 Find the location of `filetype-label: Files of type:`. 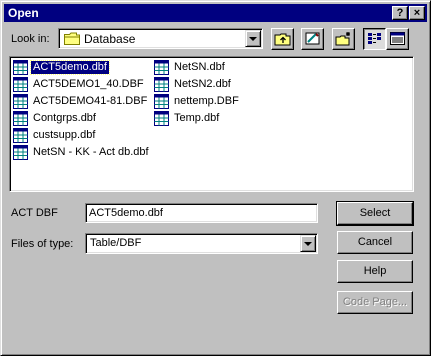

filetype-label: Files of type: is located at coordinates (42, 244).